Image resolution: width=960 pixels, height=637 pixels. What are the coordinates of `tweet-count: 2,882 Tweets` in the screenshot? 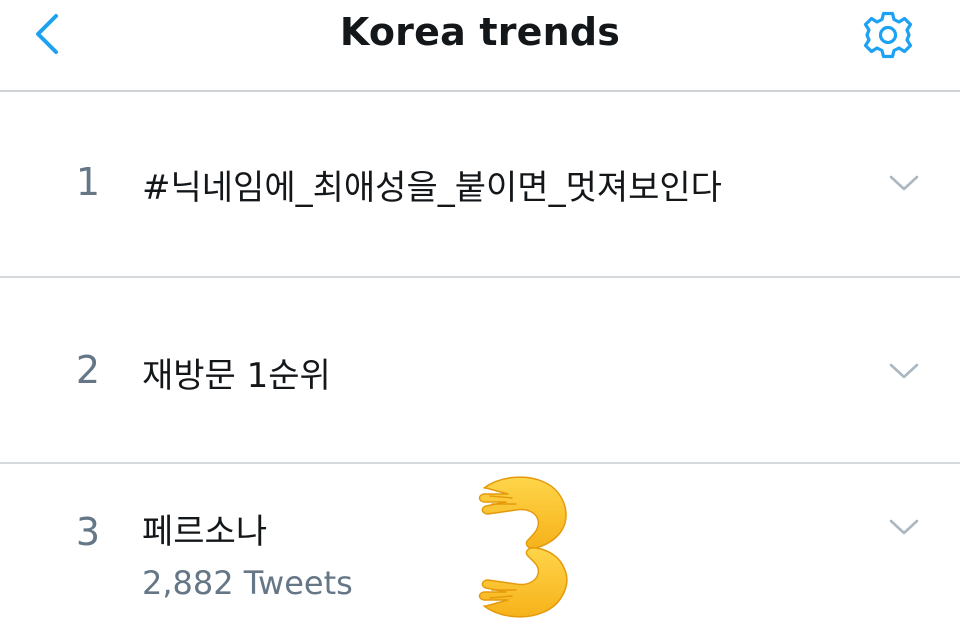 It's located at (247, 583).